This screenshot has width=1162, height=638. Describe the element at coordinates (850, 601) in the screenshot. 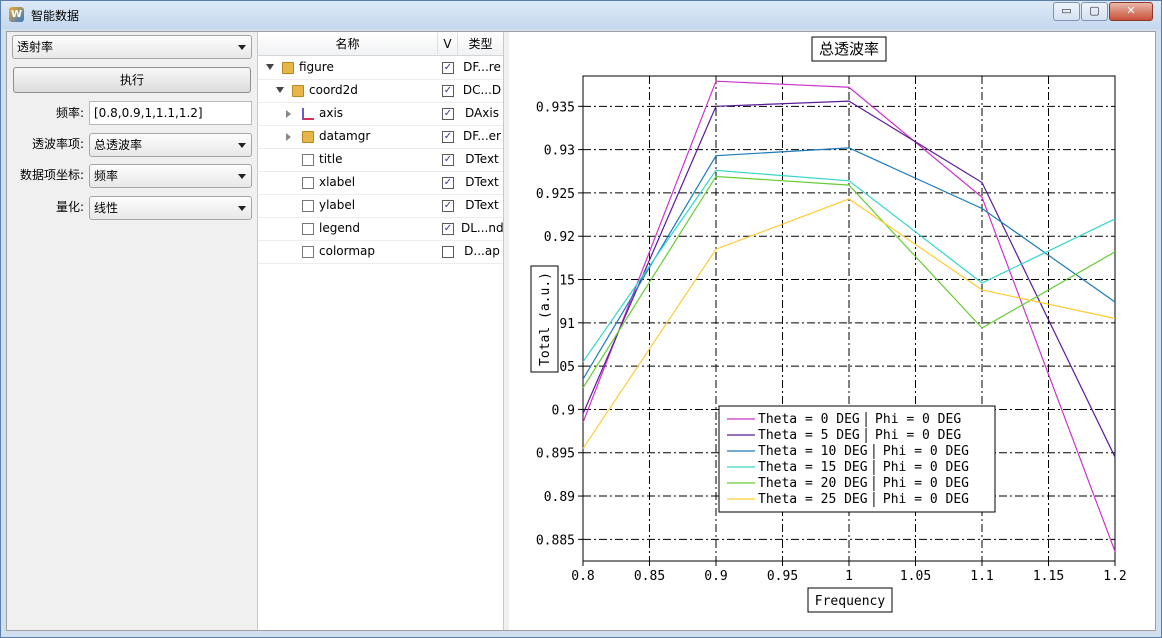

I see `x-axis-label: Frequency` at that location.